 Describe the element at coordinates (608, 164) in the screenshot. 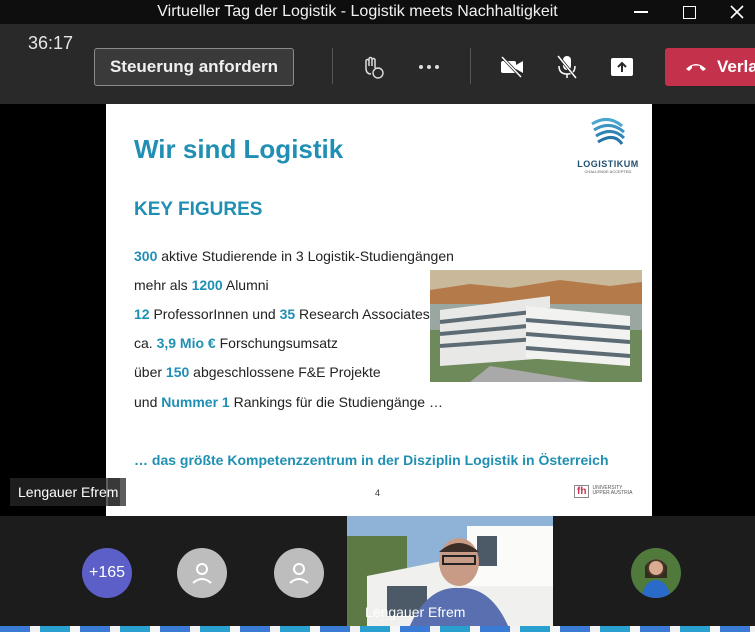

I see `logo-name: LOGISTIKUM` at that location.